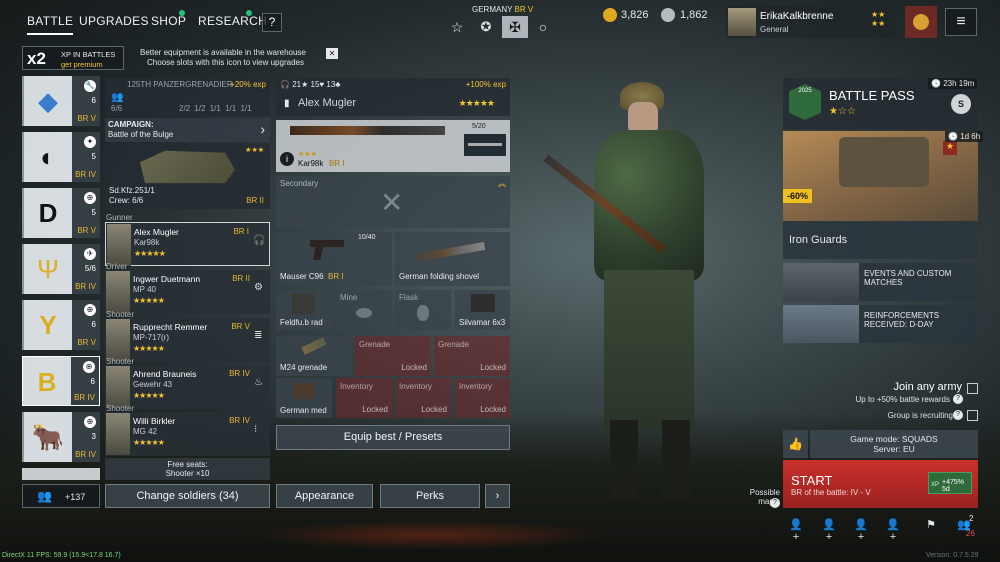  Describe the element at coordinates (367, 237) in the screenshot. I see `sidearm-ammo: 10/40` at that location.